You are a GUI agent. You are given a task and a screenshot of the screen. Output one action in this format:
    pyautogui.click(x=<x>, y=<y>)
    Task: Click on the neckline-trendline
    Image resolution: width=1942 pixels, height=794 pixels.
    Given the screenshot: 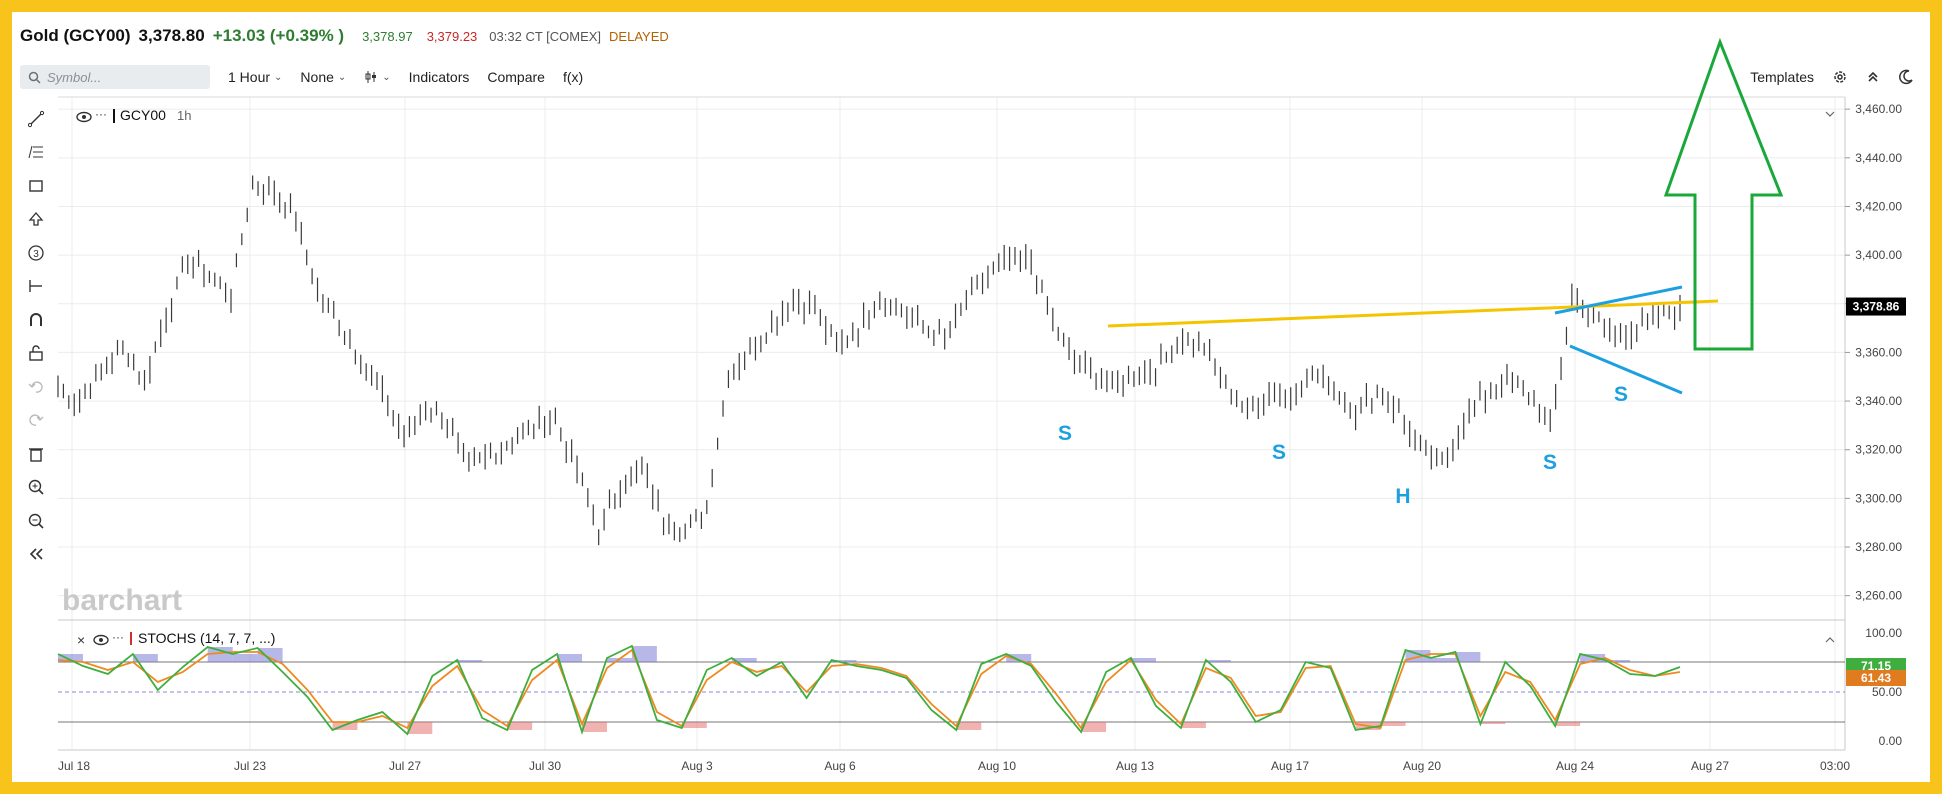 What is the action you would take?
    pyautogui.click(x=1413, y=313)
    